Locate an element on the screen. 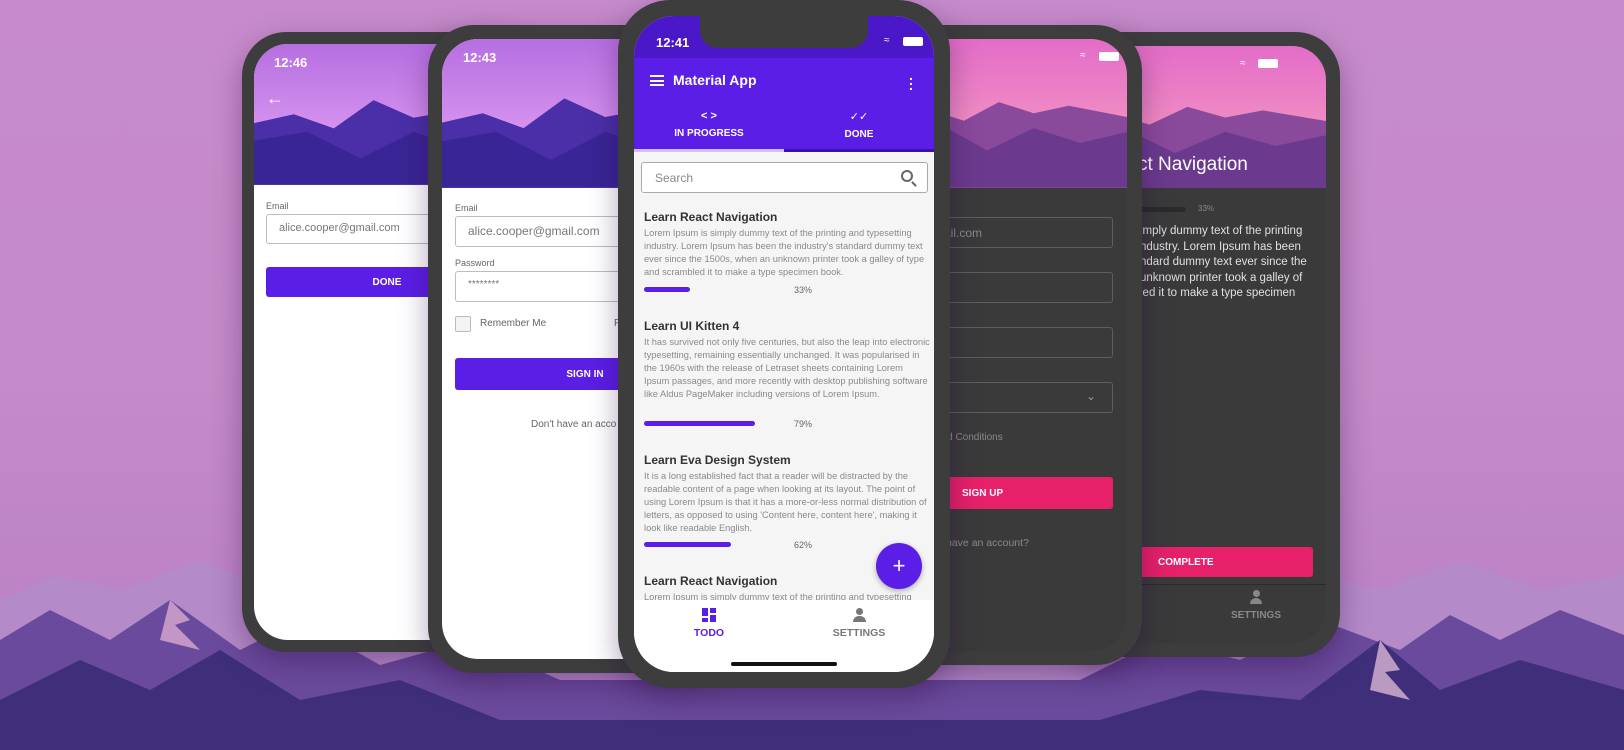  code-icon: < > is located at coordinates (709, 116).